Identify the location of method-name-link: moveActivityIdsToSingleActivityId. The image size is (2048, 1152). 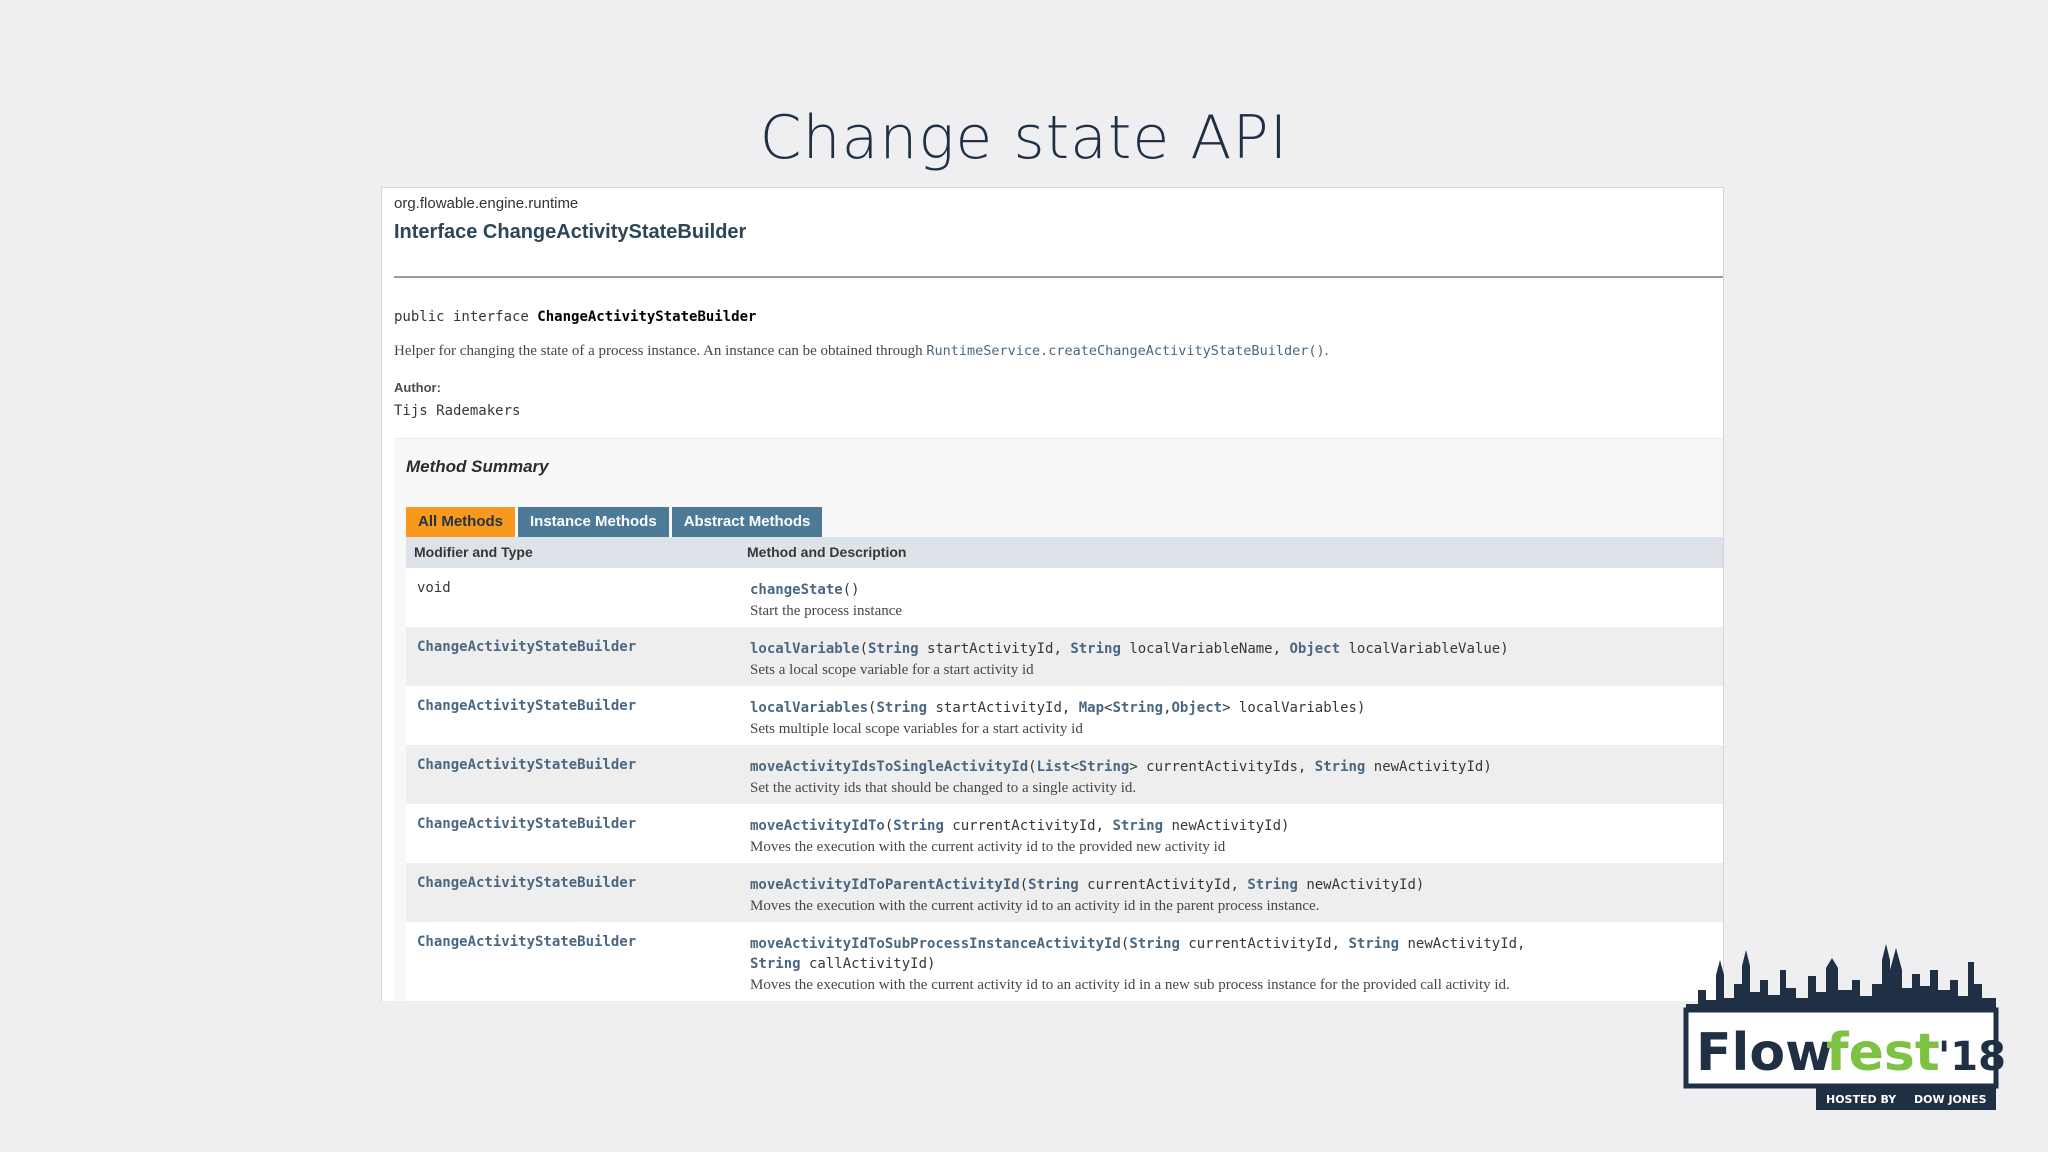
(889, 767).